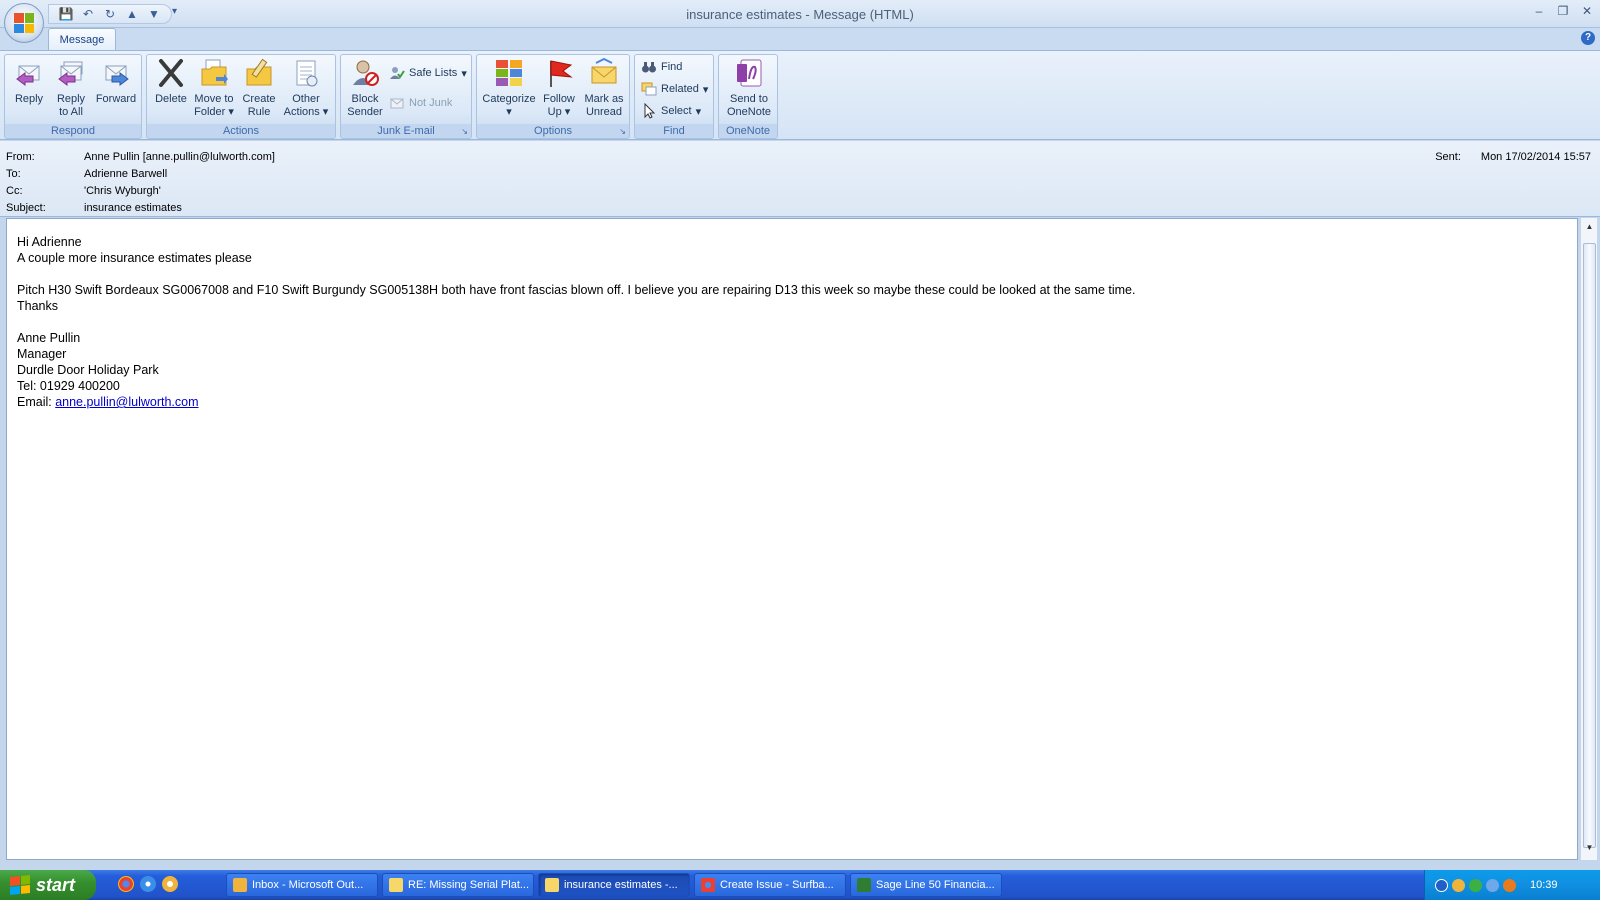 The width and height of the screenshot is (1600, 900). Describe the element at coordinates (88, 14) in the screenshot. I see `undo-icon: ↶` at that location.